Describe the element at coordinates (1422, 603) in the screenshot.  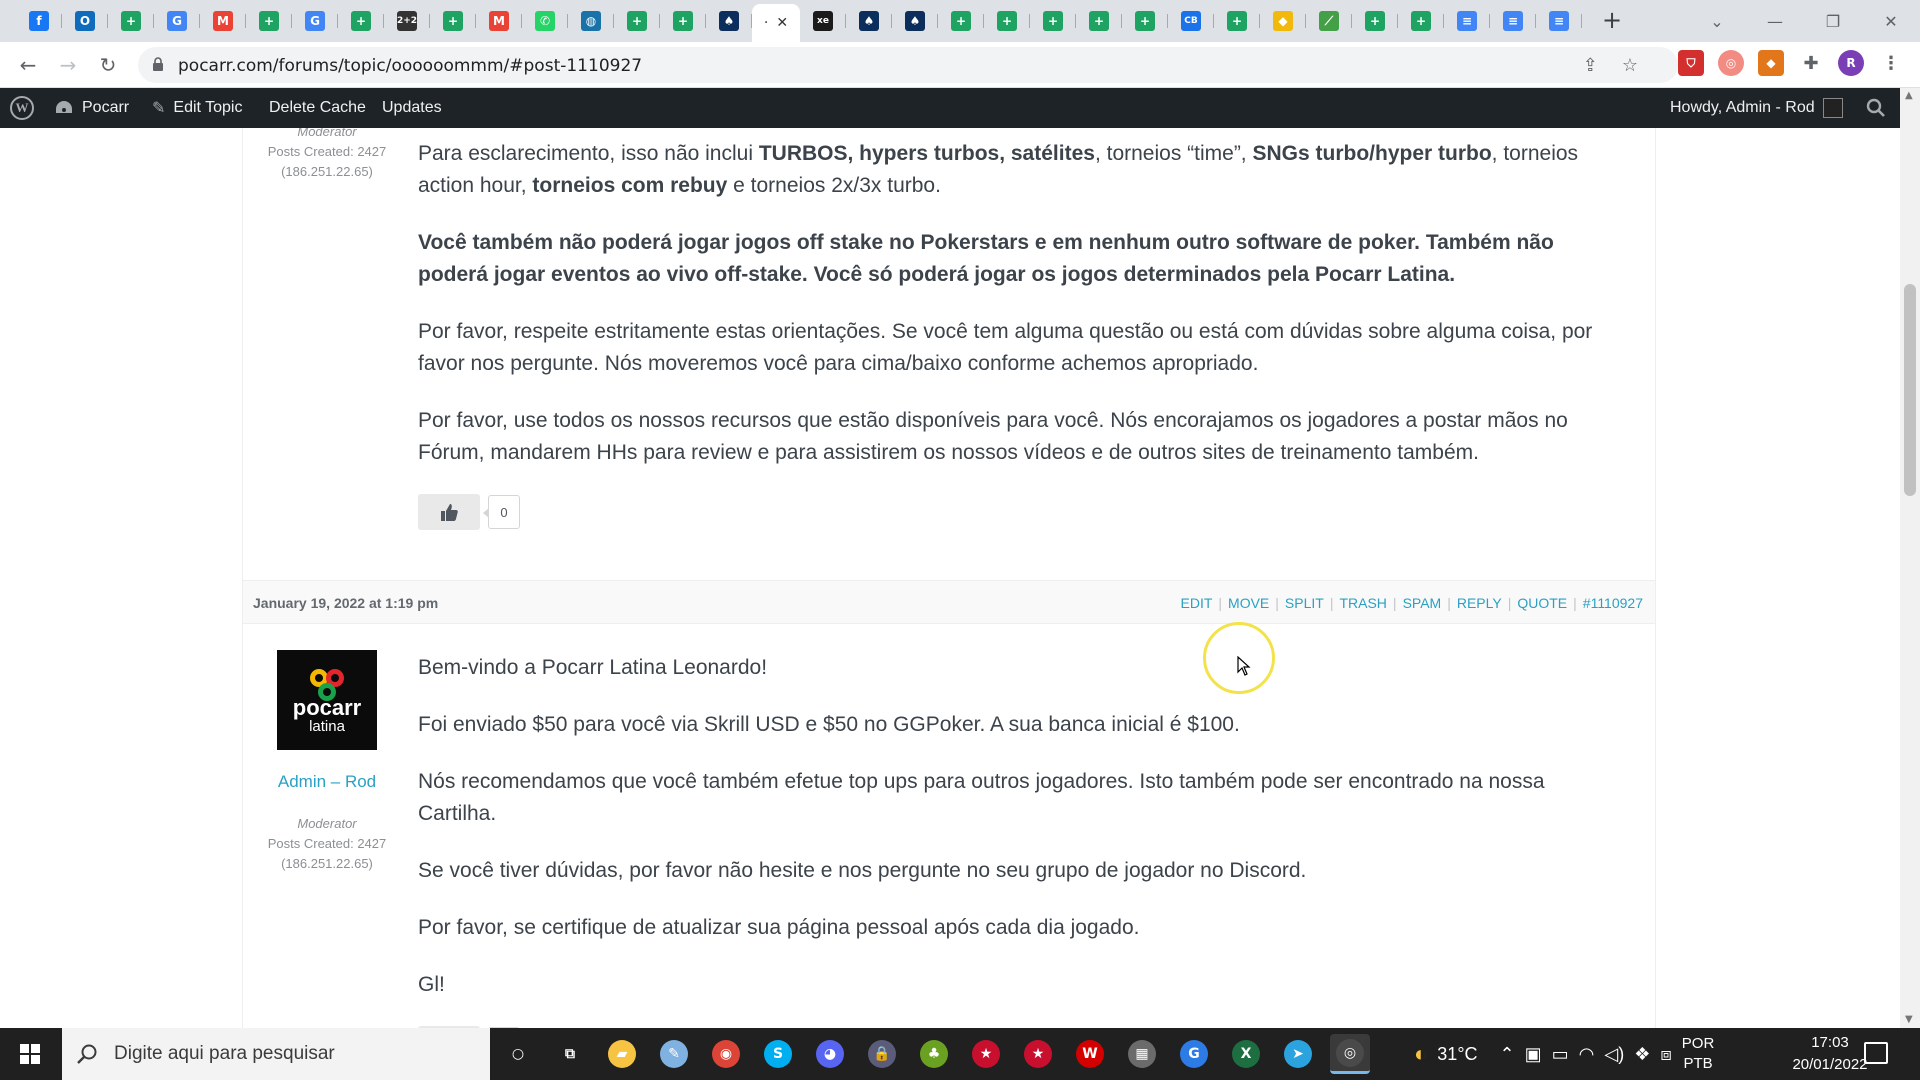
I see `reply-action-spam: SPAM` at that location.